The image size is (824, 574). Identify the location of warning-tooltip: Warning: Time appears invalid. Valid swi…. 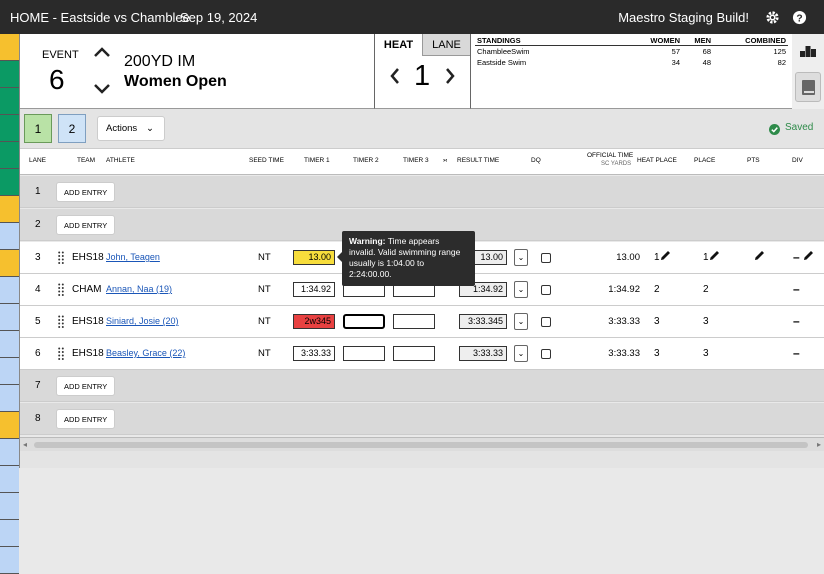
(406, 258).